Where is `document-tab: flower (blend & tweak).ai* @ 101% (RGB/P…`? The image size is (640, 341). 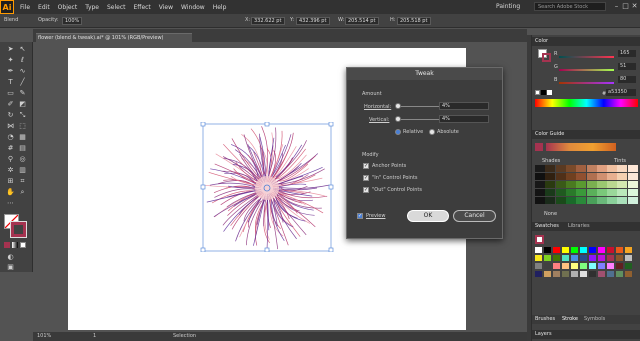 document-tab: flower (blend & tweak).ai* @ 101% (RGB/P… is located at coordinates (114, 37).